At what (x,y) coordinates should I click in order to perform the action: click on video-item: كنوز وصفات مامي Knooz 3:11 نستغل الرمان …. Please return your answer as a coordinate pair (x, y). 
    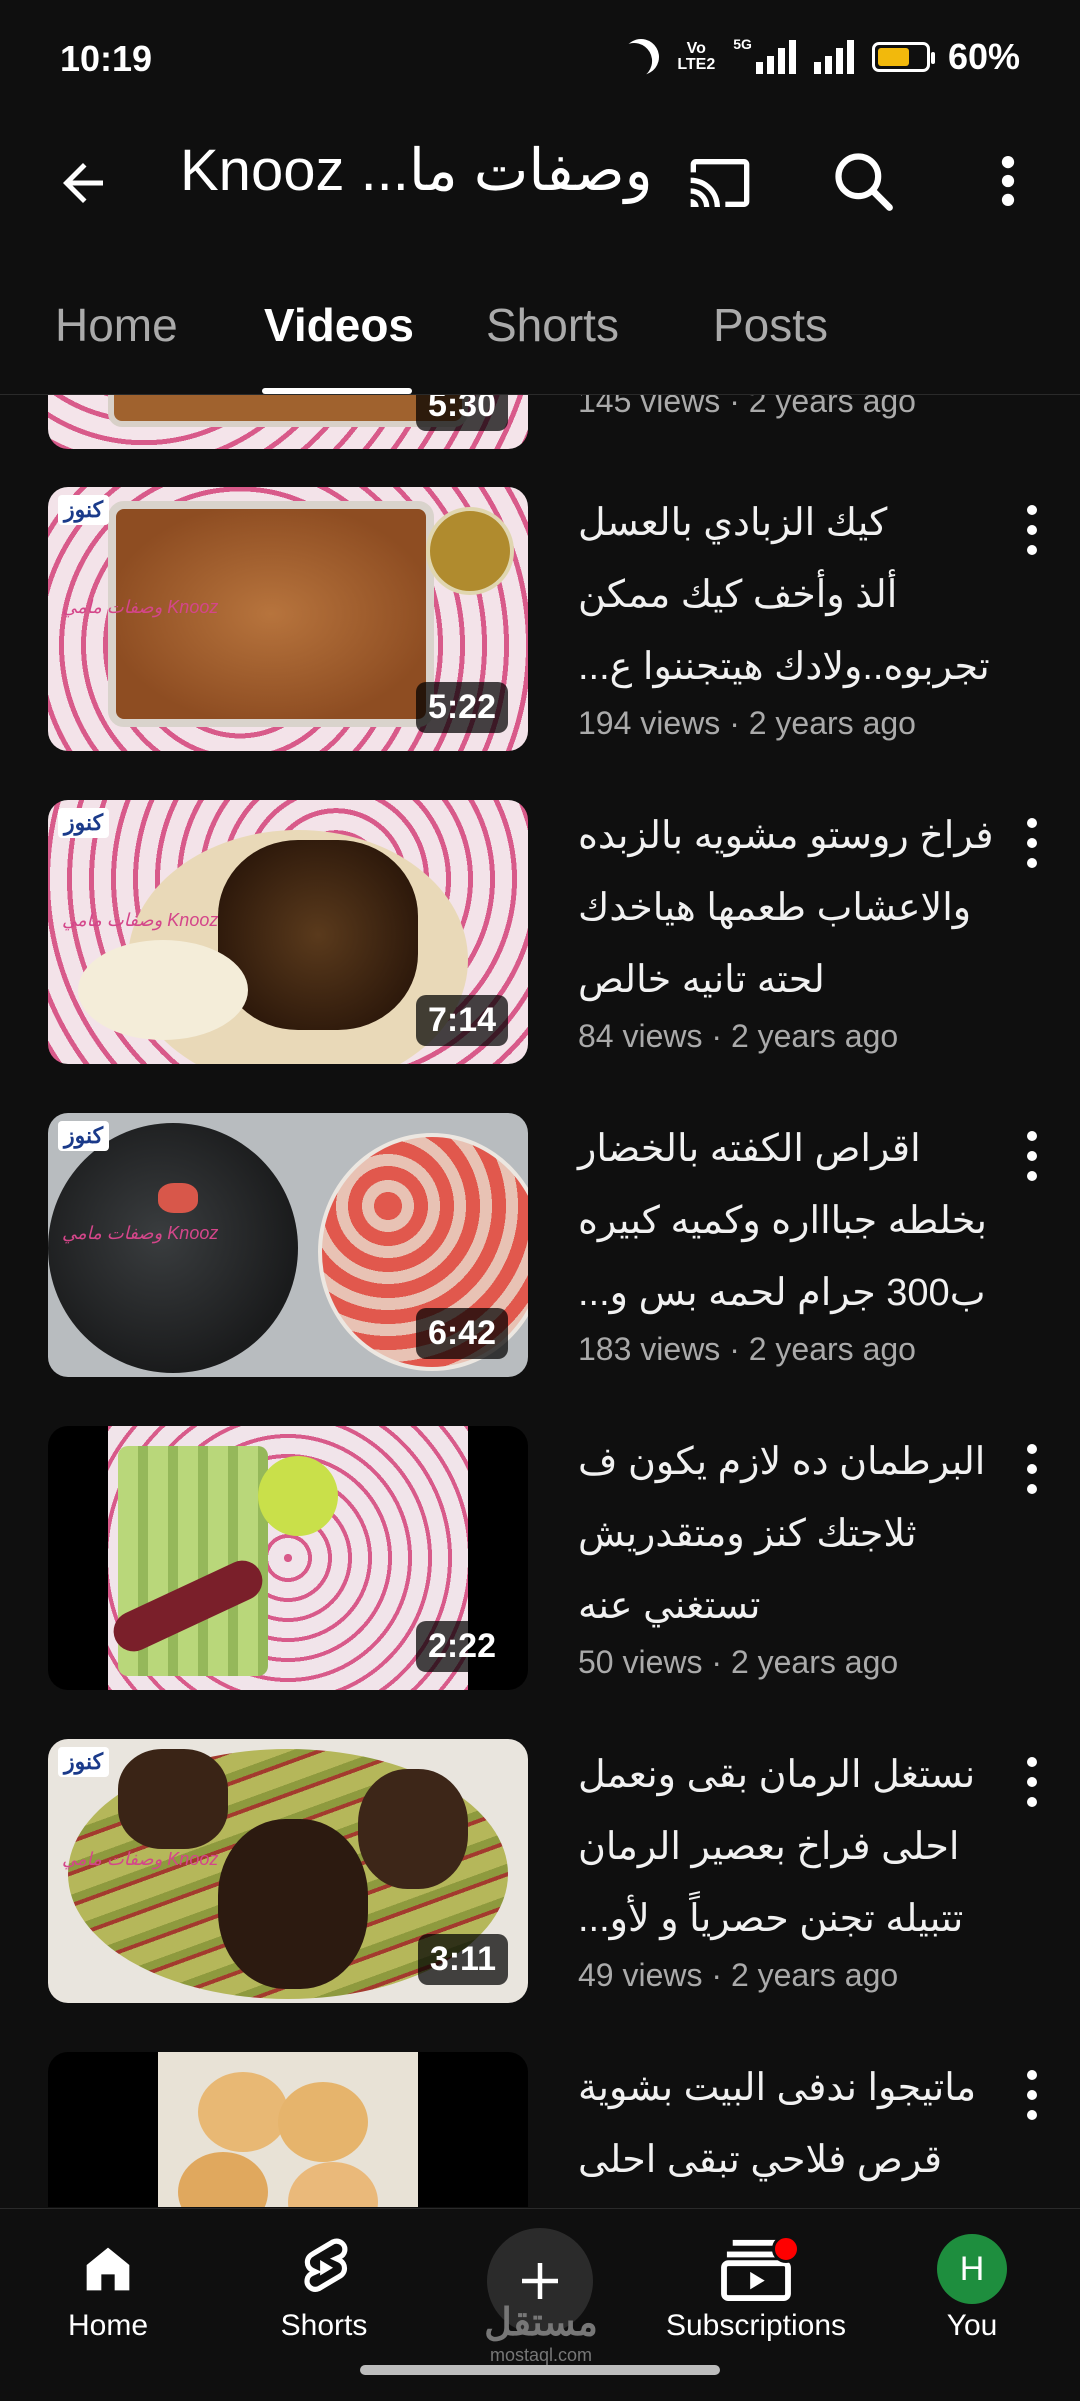
    Looking at the image, I should click on (540, 1871).